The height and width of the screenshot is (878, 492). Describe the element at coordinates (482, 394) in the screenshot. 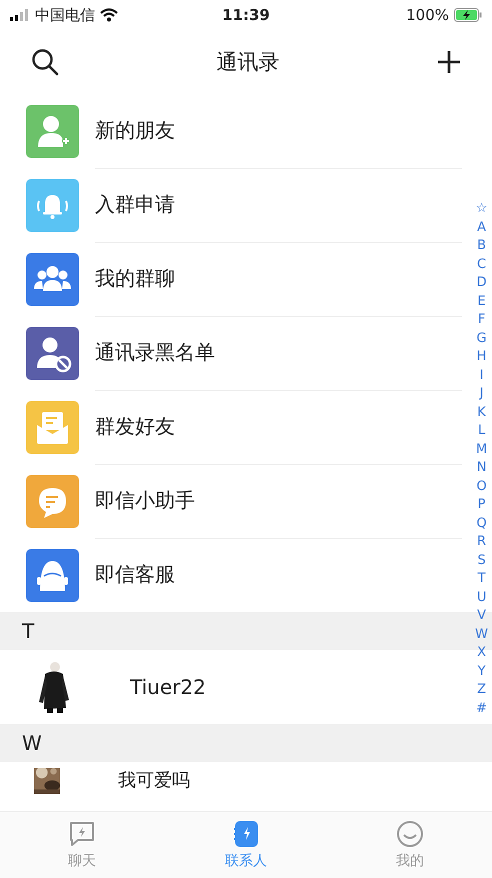

I see `index-letter: J` at that location.